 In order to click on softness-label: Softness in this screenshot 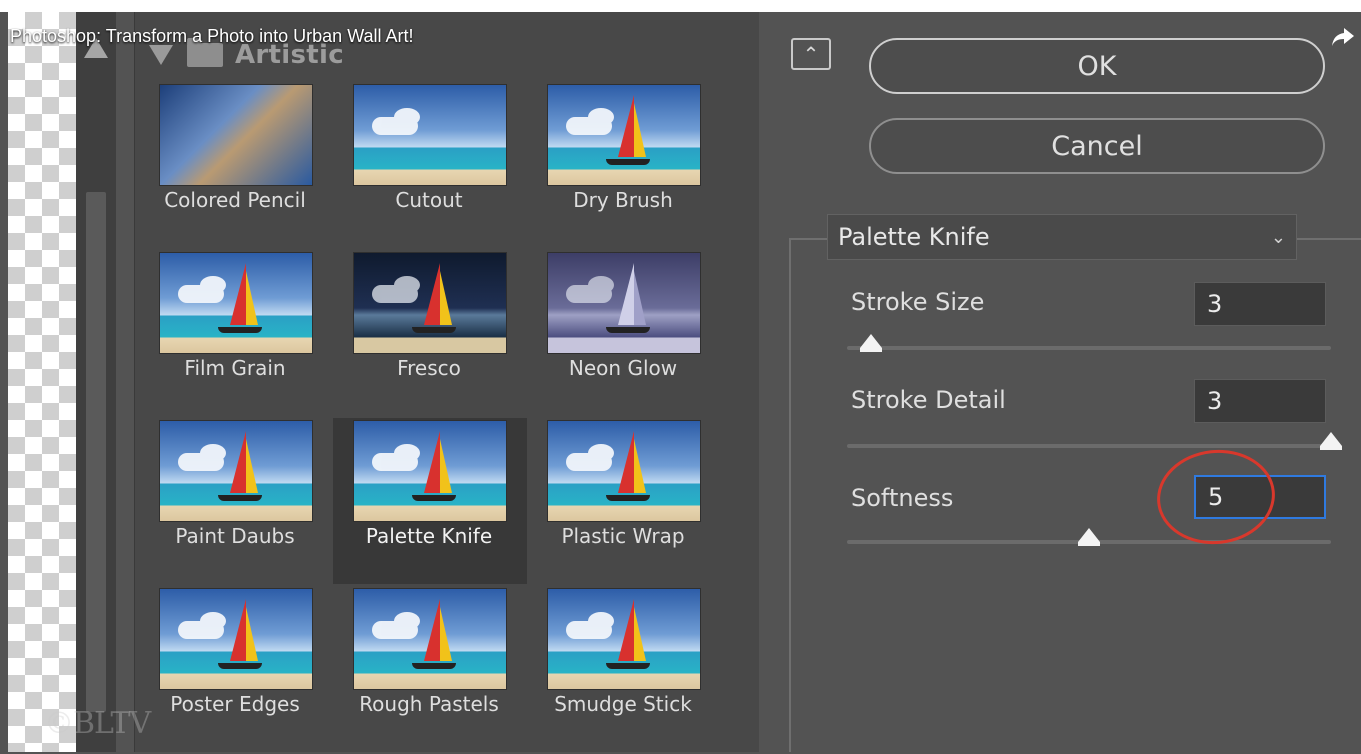, I will do `click(902, 498)`.